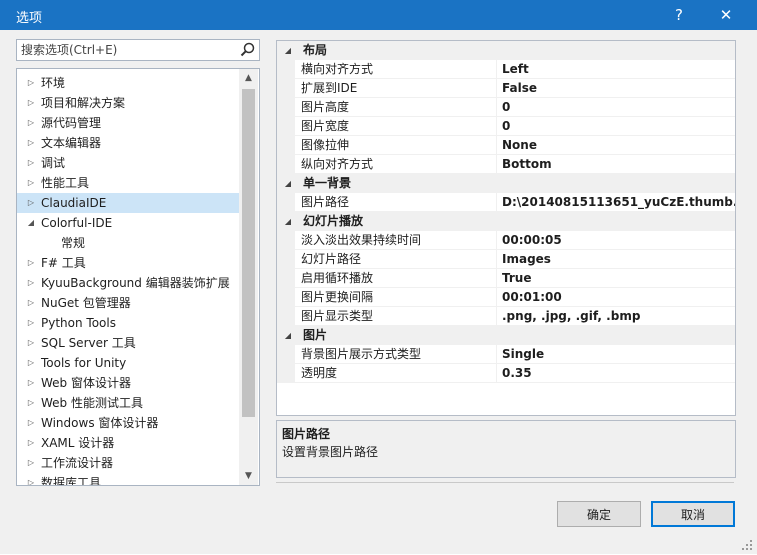 Image resolution: width=757 pixels, height=555 pixels. Describe the element at coordinates (128, 50) in the screenshot. I see `search-input` at that location.